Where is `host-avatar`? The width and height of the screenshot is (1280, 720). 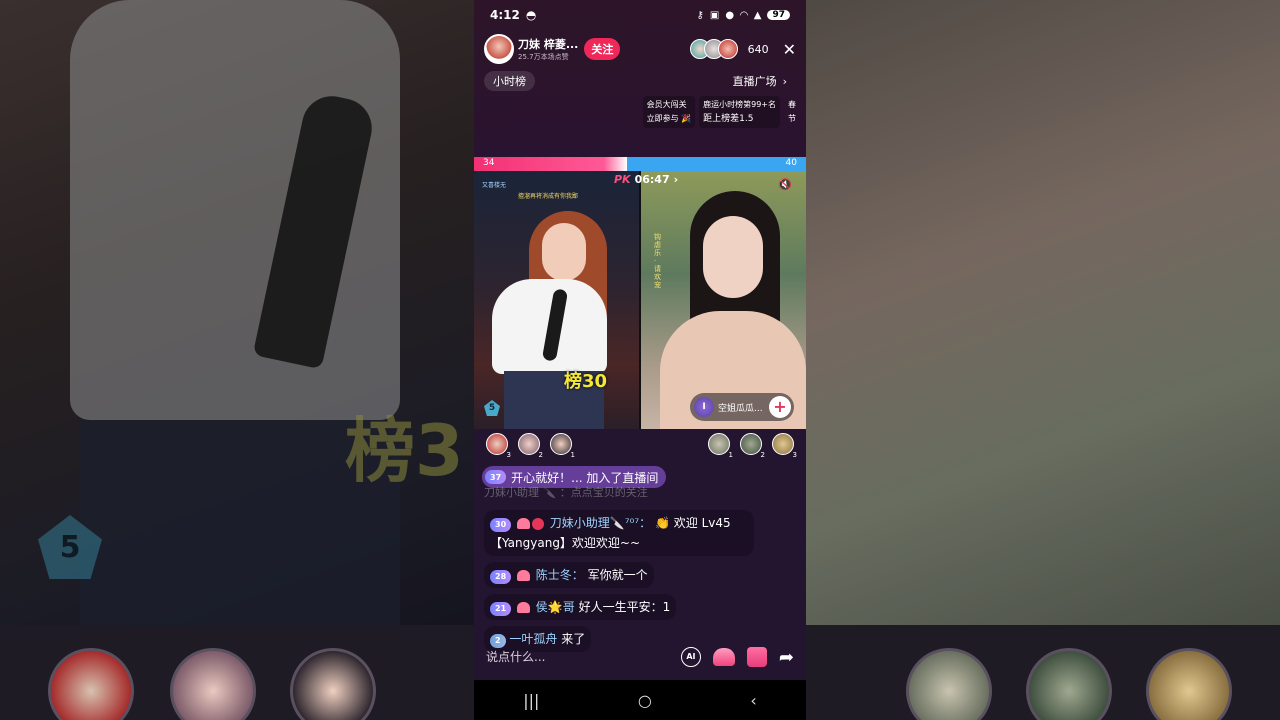 host-avatar is located at coordinates (499, 49).